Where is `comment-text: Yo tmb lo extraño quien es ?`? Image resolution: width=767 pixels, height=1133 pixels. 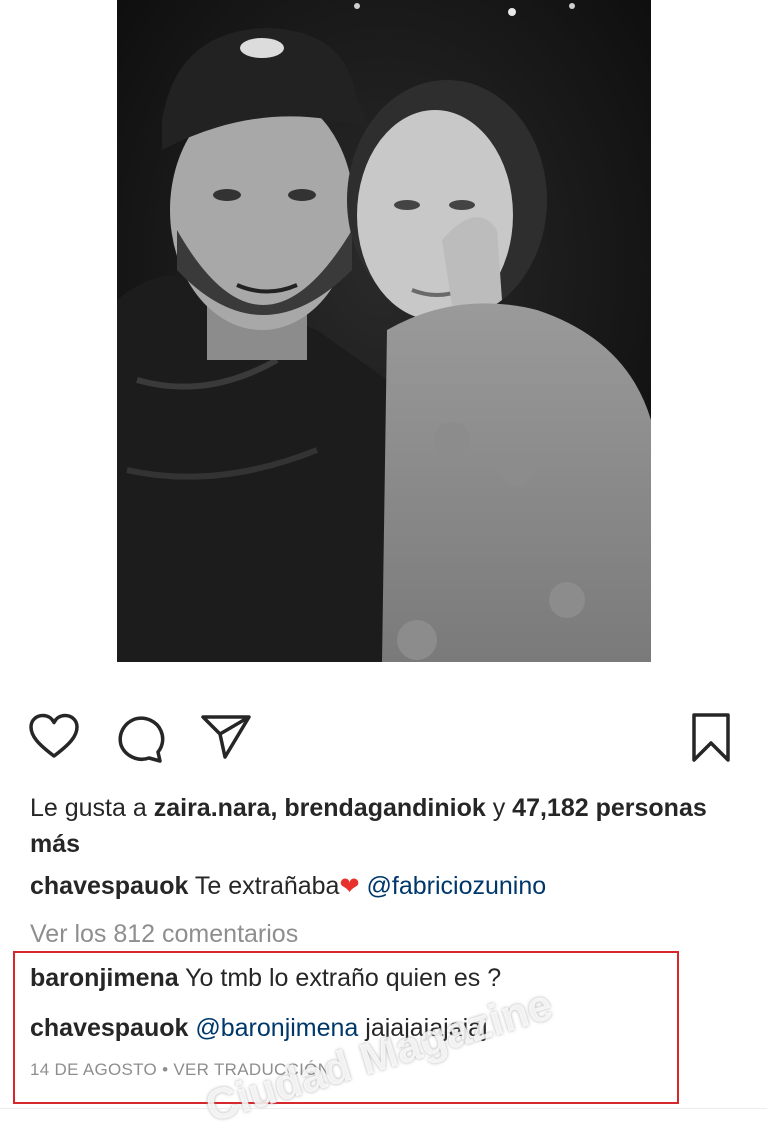 comment-text: Yo tmb lo extraño quien es ? is located at coordinates (343, 978).